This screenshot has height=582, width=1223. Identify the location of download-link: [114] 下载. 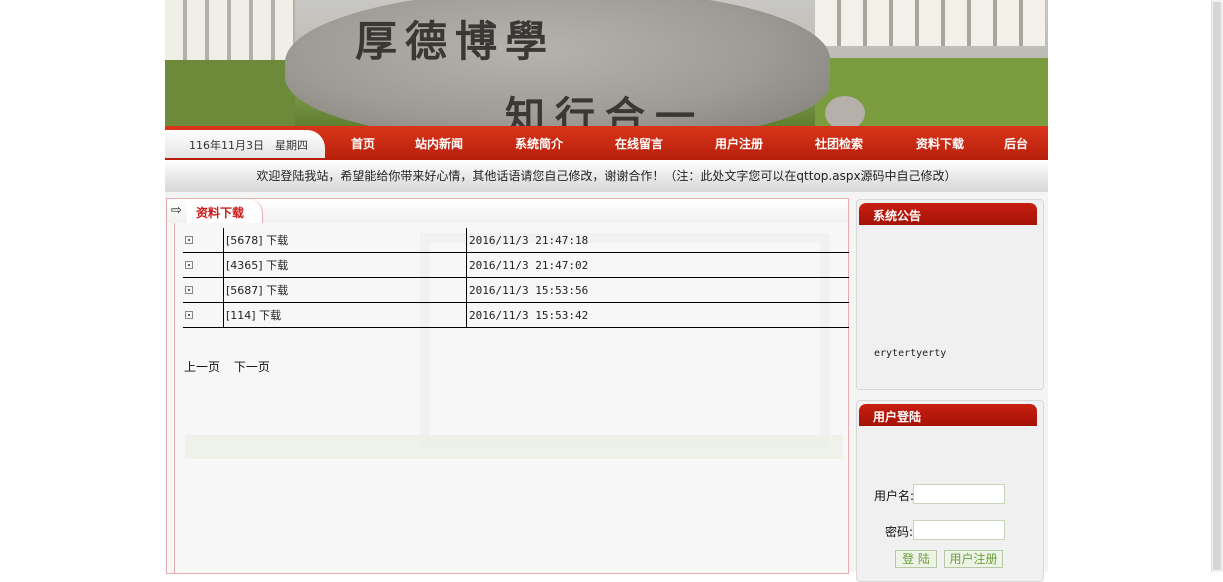
(253, 315).